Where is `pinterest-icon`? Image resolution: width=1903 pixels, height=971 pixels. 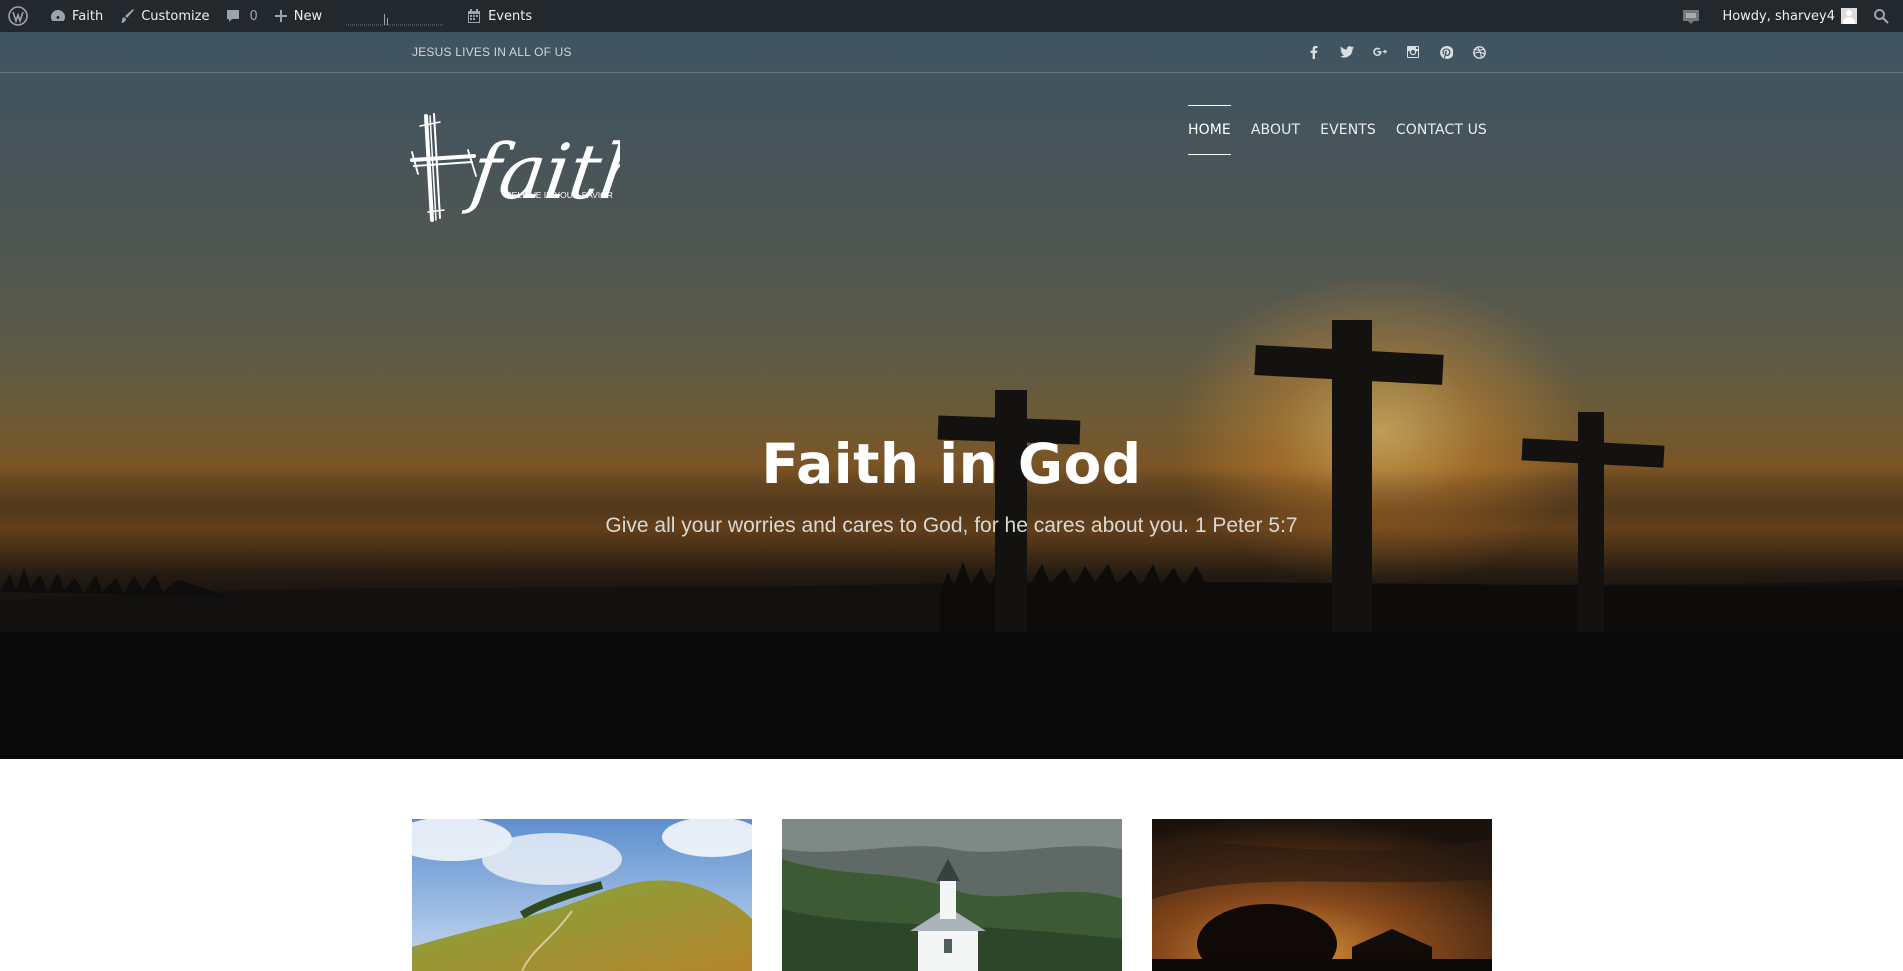 pinterest-icon is located at coordinates (1446, 52).